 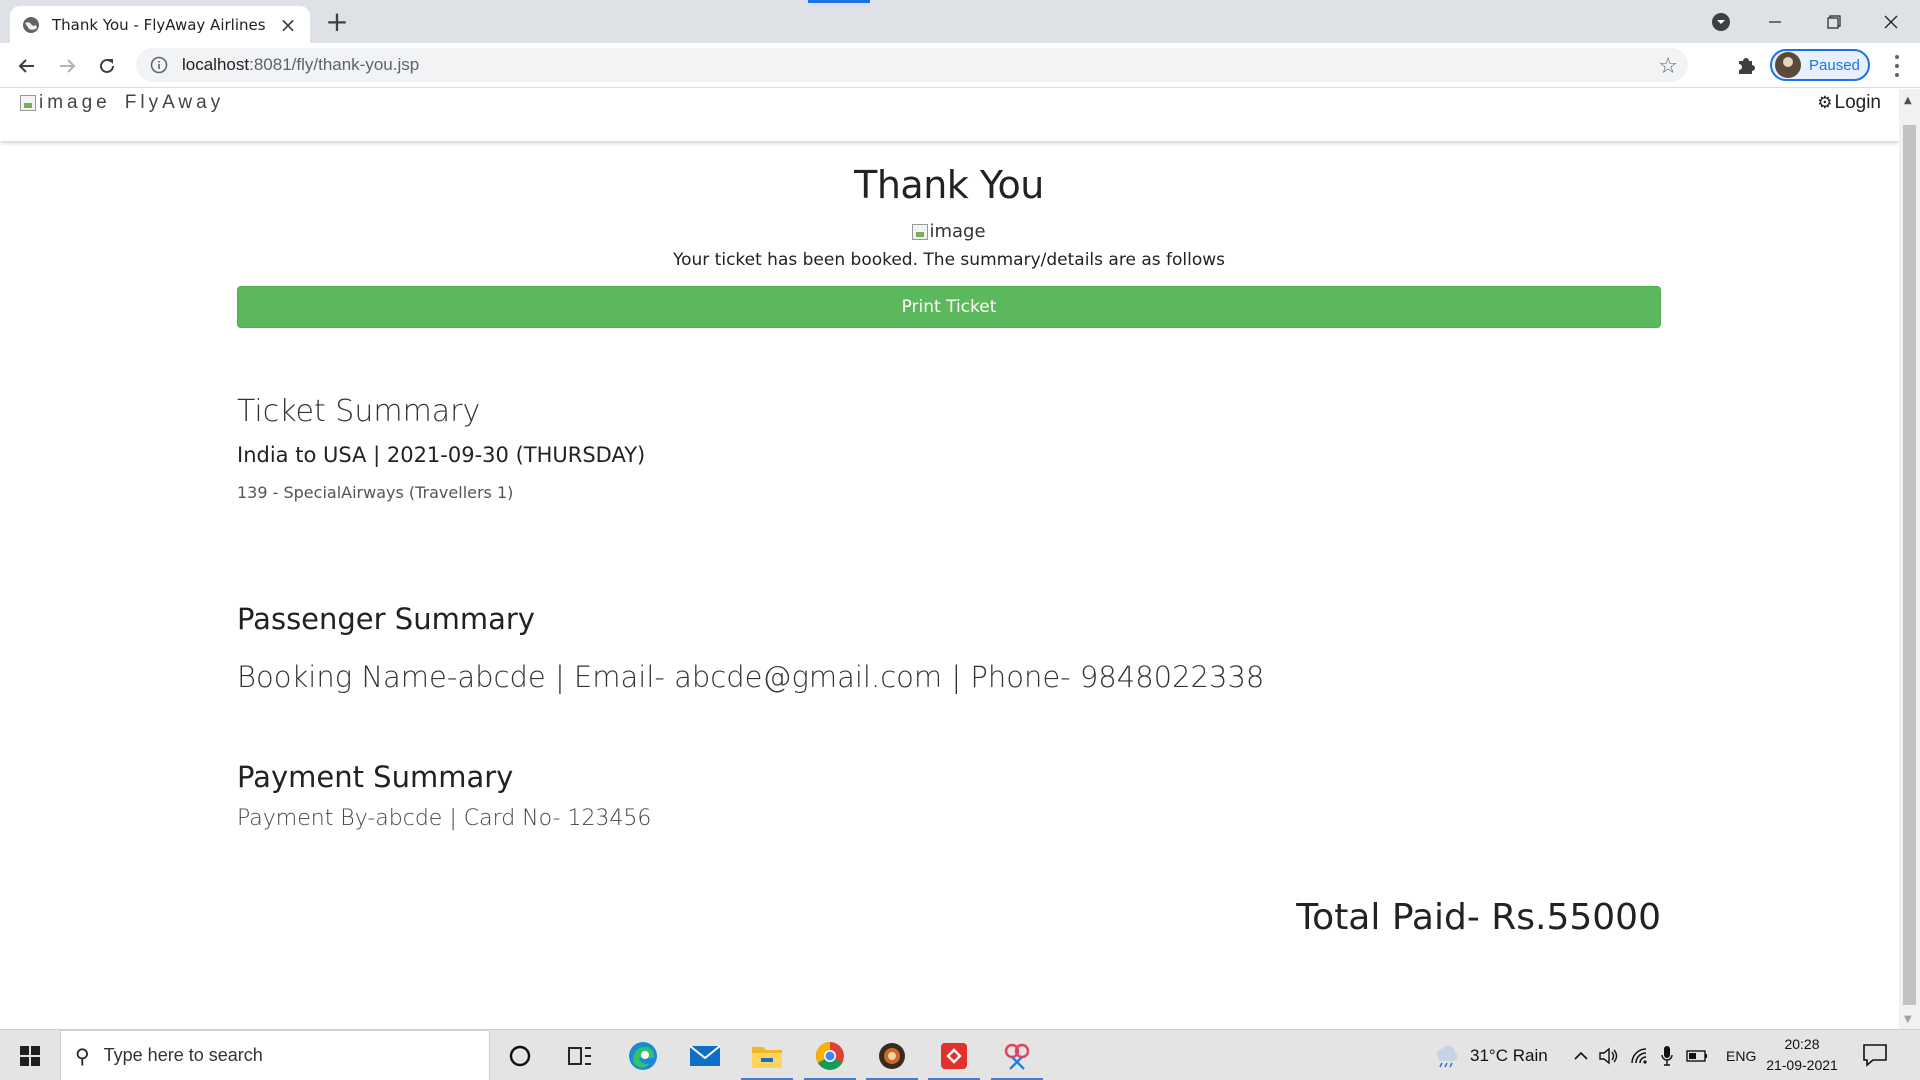 I want to click on clock-date: 21-09-2021, so click(x=1802, y=1065).